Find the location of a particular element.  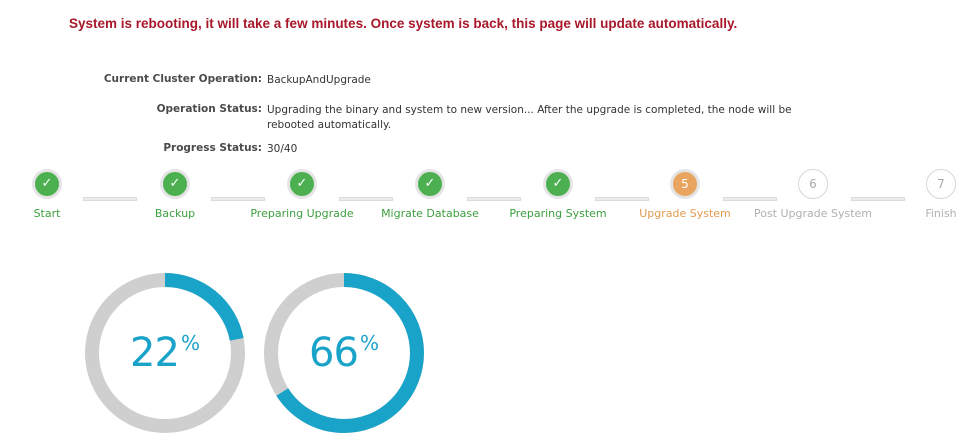

step-migrate-database: ✓ Migrate Database is located at coordinates (430, 198).